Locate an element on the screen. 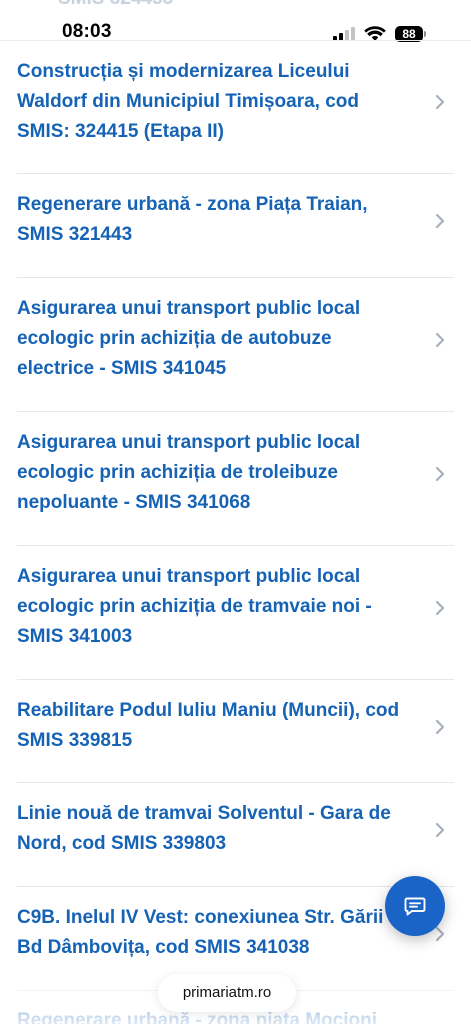  chat-button is located at coordinates (415, 906).